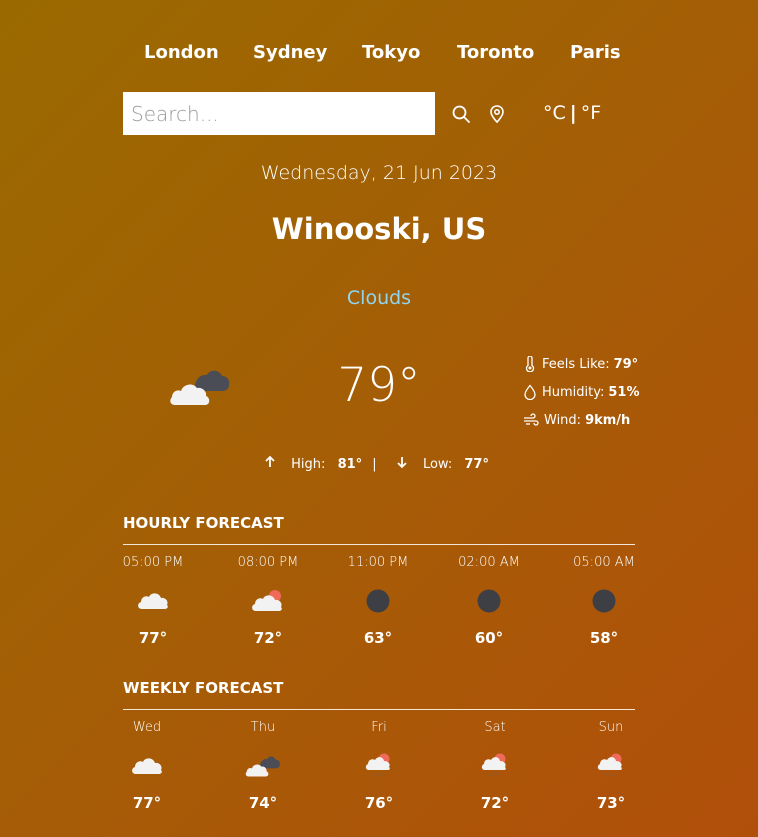 The image size is (758, 837). I want to click on forecast-time: 11:00 PM, so click(378, 562).